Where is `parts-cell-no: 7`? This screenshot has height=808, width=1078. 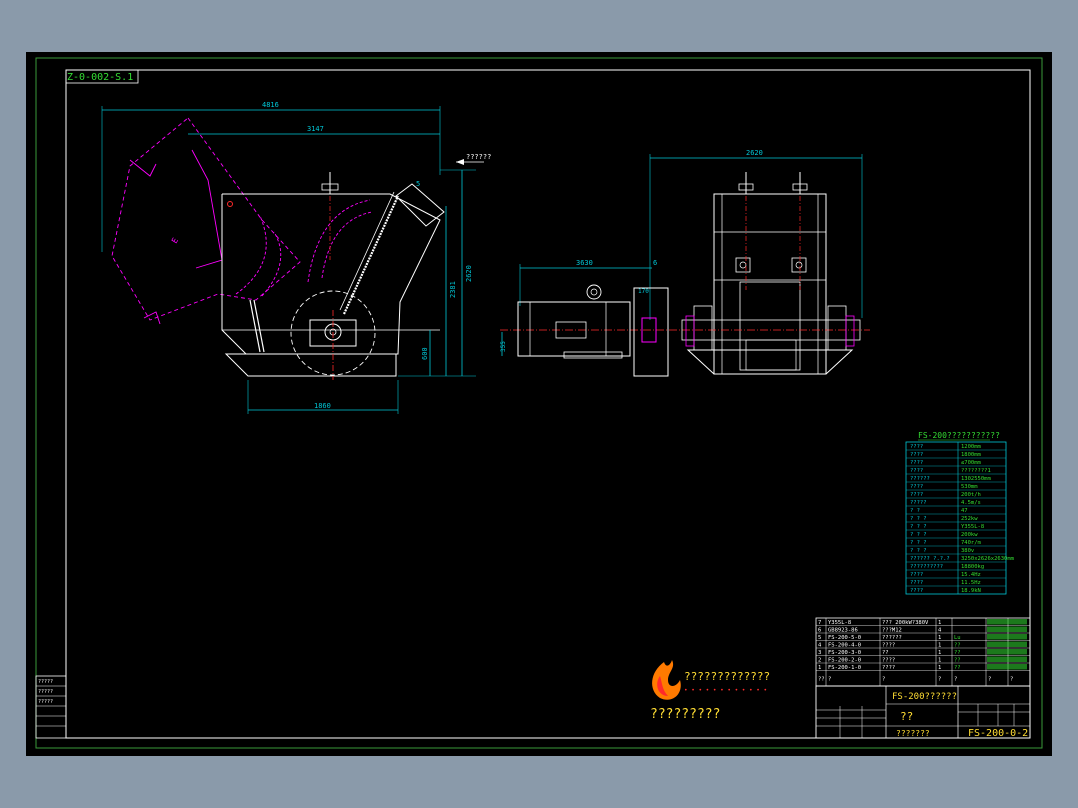 parts-cell-no: 7 is located at coordinates (819, 623).